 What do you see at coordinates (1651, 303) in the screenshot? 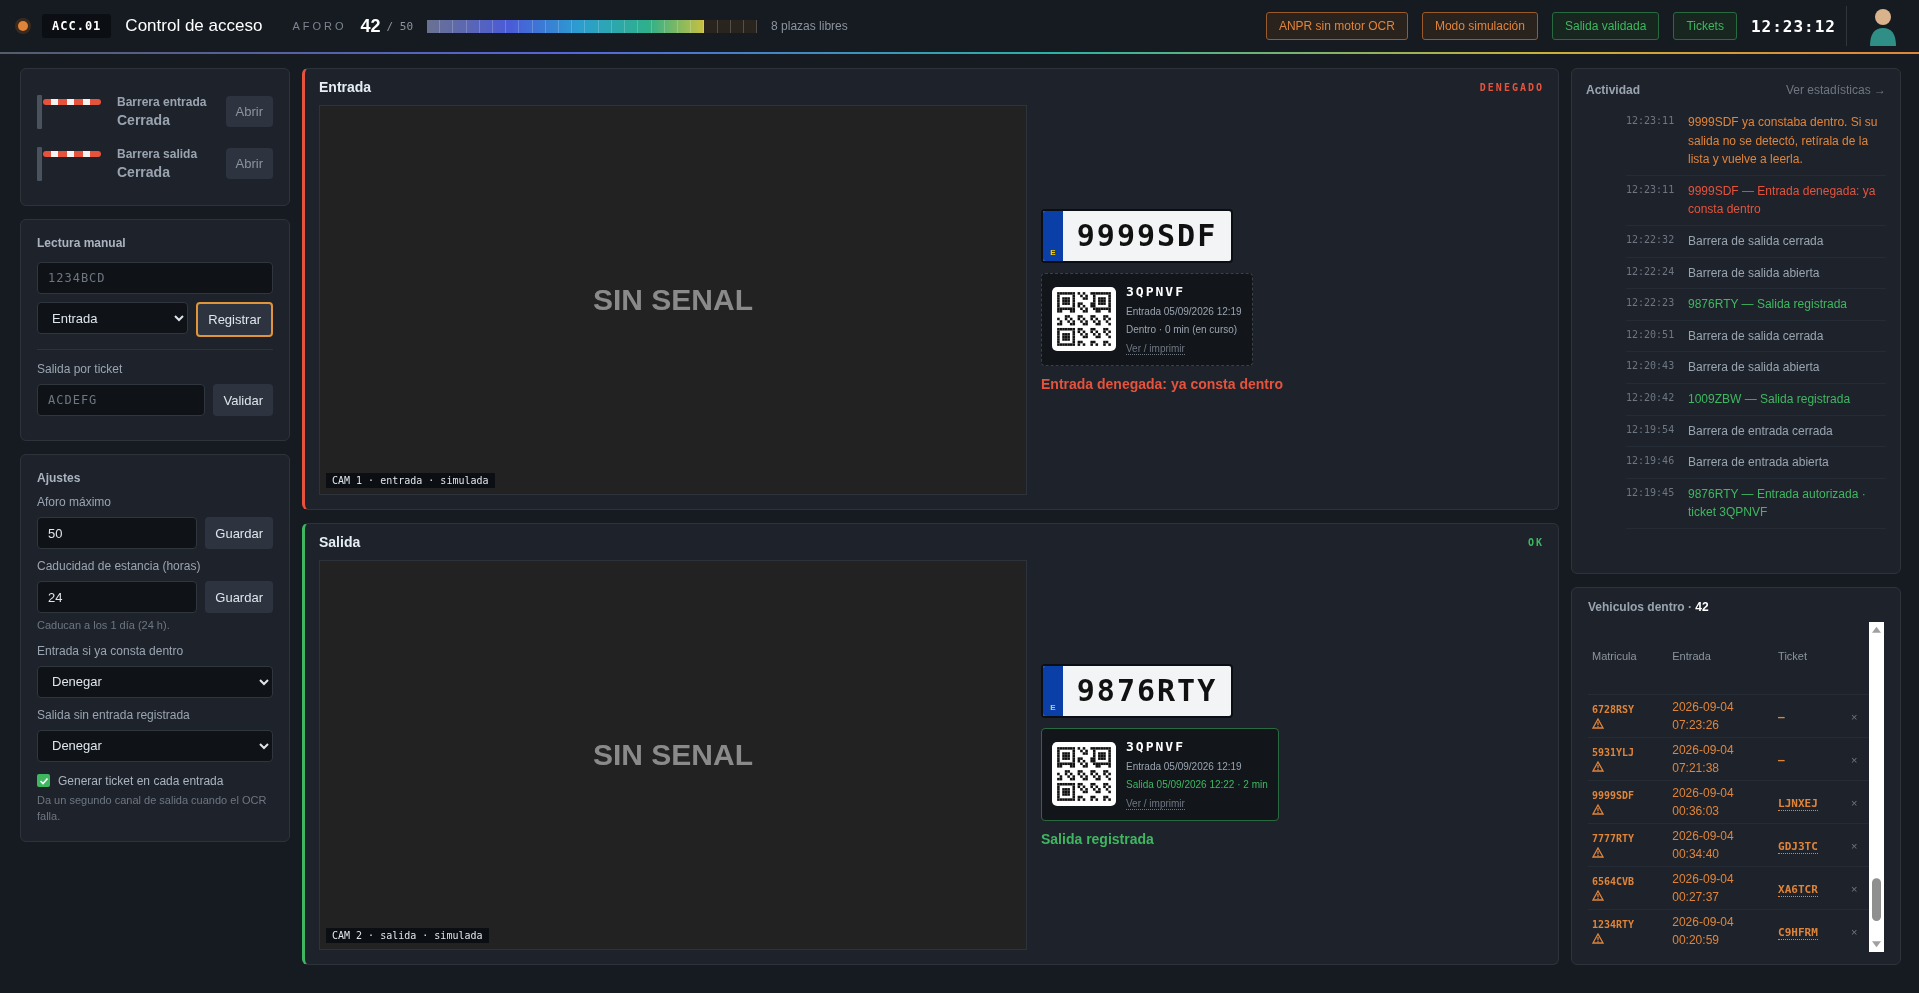
I see `event-time: 12:22:23` at bounding box center [1651, 303].